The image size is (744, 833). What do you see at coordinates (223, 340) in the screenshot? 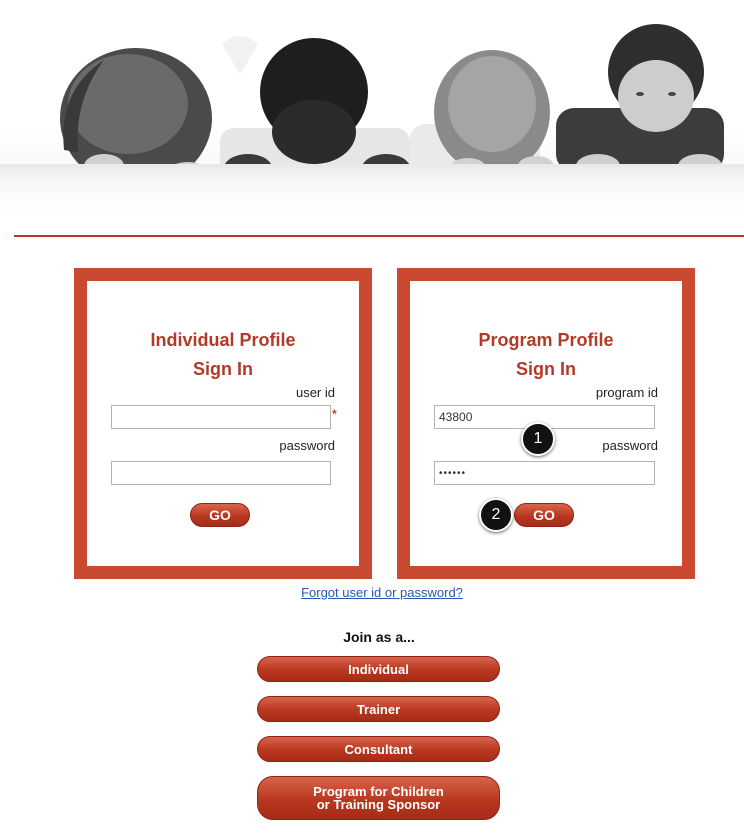
I see `individual-title-line1: Individual Profile` at bounding box center [223, 340].